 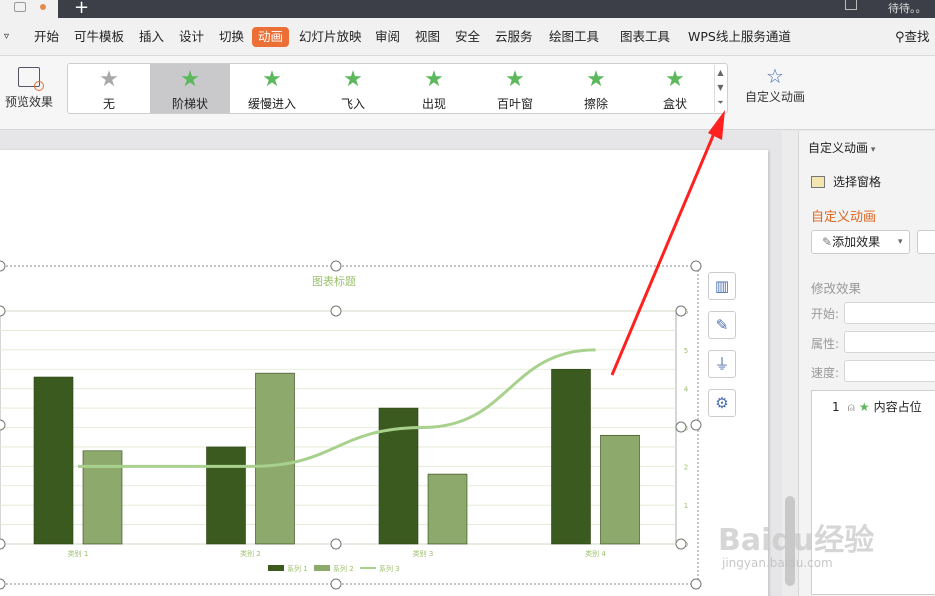 I want to click on annotation-arrow, so click(x=667, y=243).